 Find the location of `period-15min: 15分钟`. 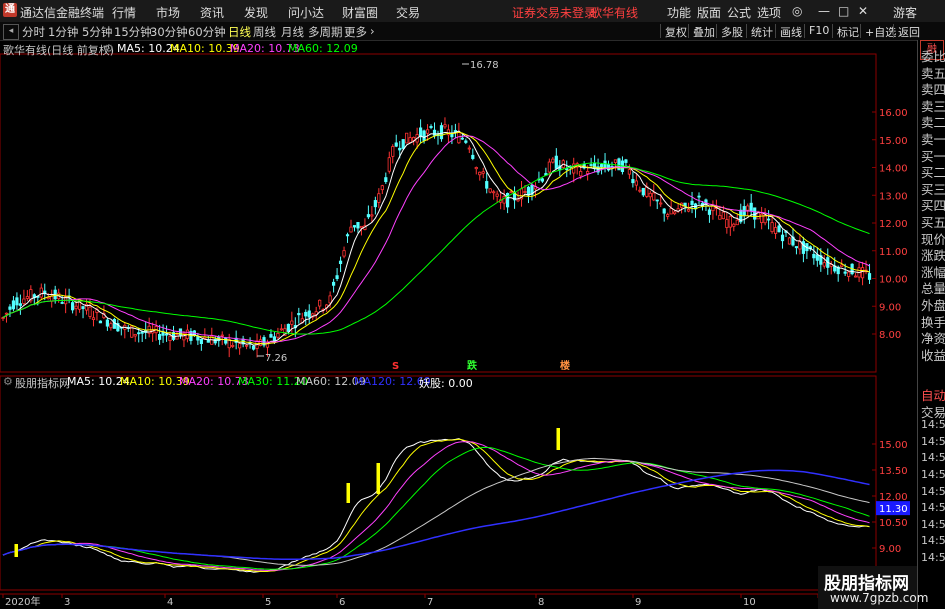

period-15min: 15分钟 is located at coordinates (133, 32).